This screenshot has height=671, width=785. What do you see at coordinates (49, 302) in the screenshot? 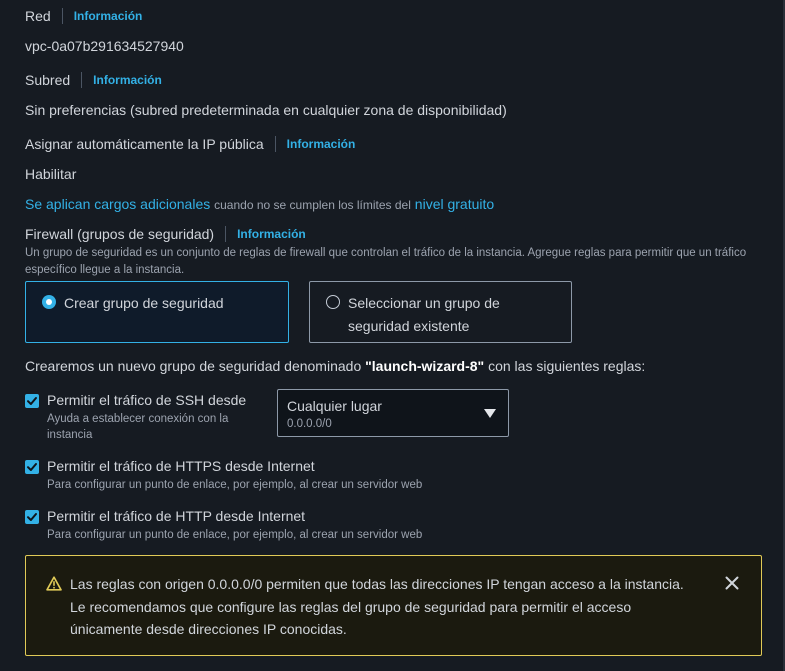
I see `radio-selected-icon` at bounding box center [49, 302].